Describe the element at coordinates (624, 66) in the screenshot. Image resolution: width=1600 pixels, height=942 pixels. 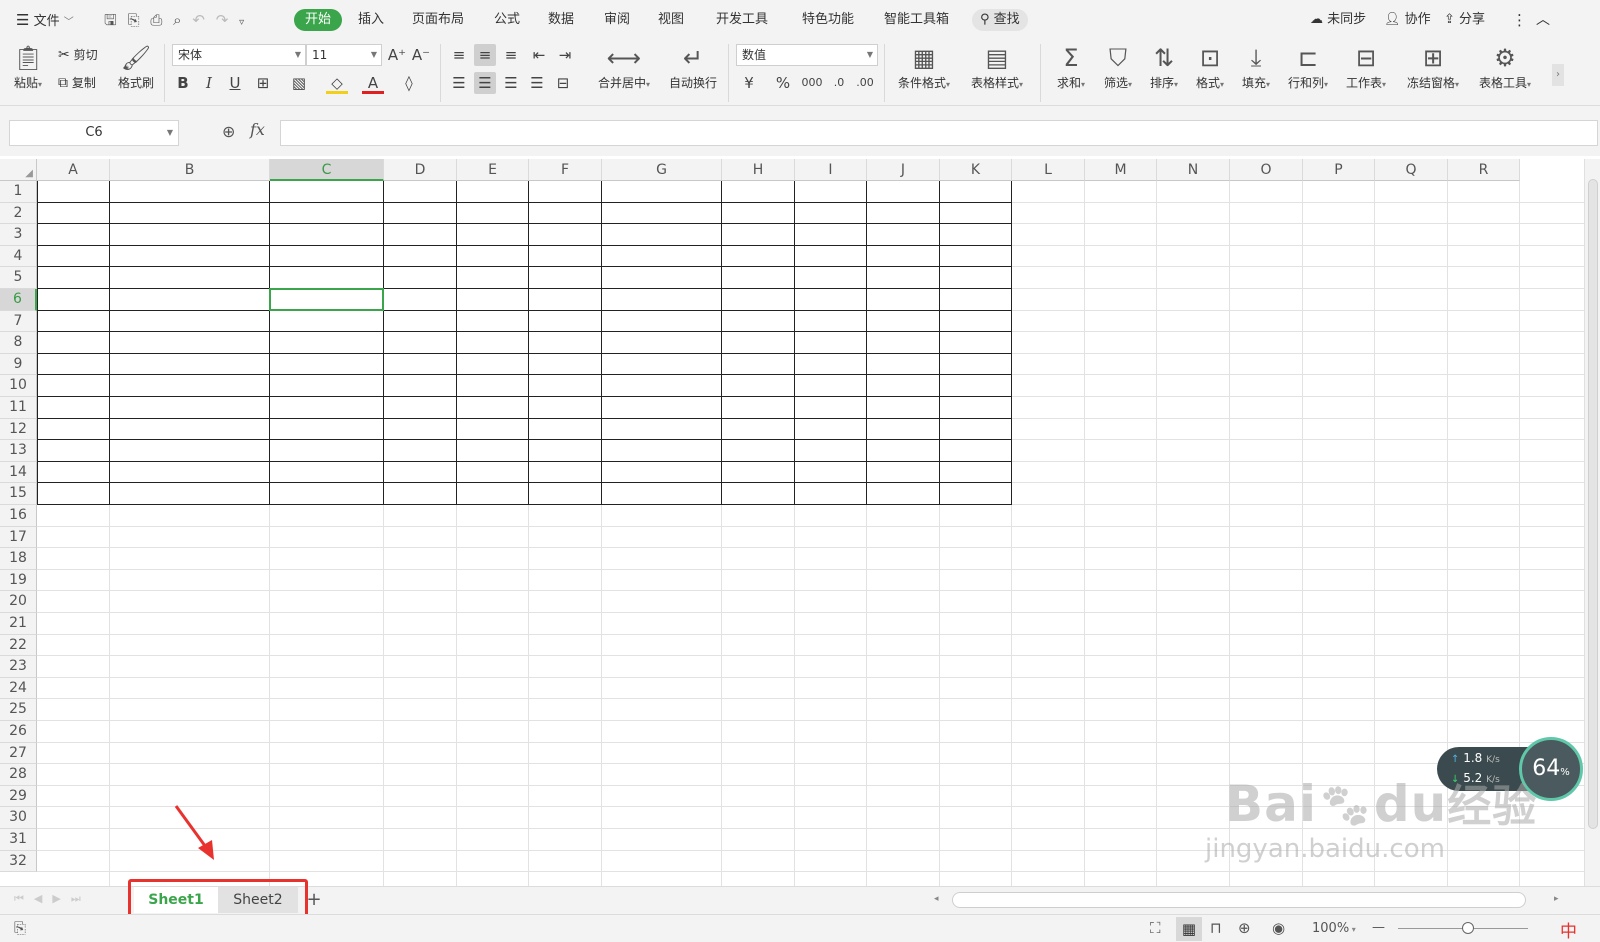
I see `merge-center-button: ⟷ 合并居中▾` at that location.